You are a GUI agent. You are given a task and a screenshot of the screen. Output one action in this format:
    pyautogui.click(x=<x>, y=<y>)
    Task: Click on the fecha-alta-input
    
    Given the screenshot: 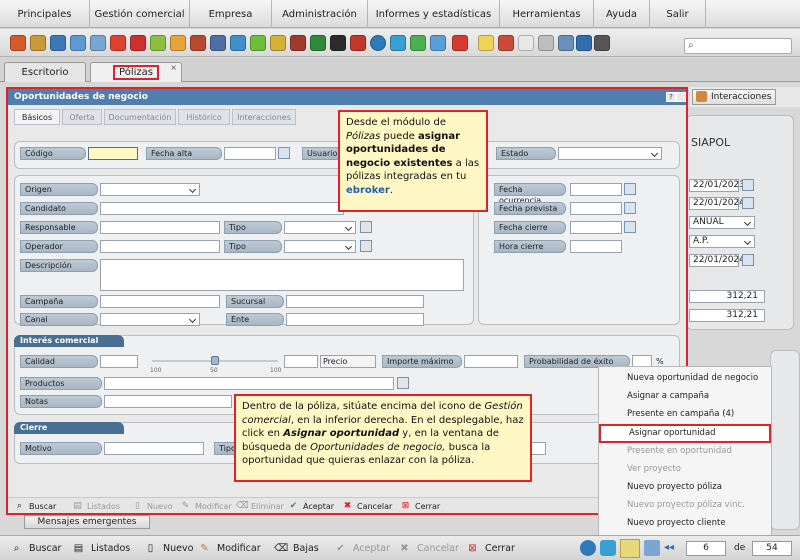 What is the action you would take?
    pyautogui.click(x=250, y=153)
    